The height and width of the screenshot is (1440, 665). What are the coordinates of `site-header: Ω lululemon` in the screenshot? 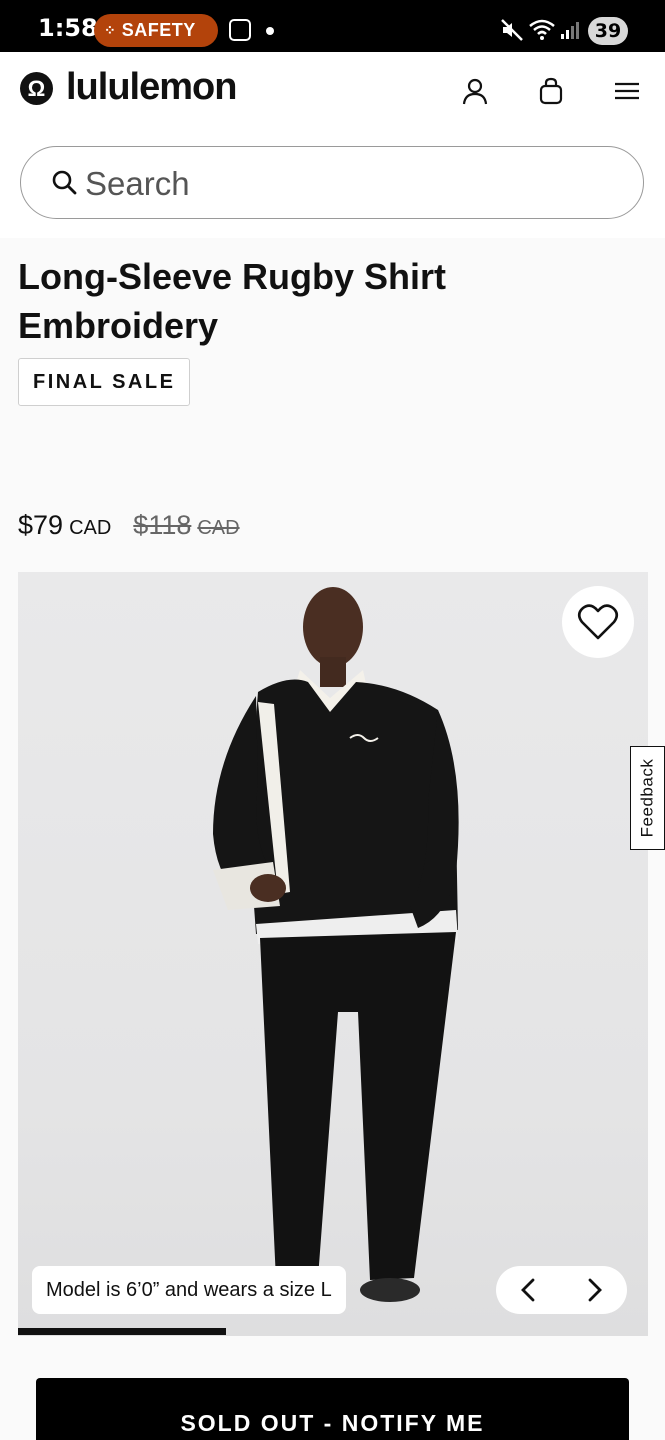 It's located at (332, 92).